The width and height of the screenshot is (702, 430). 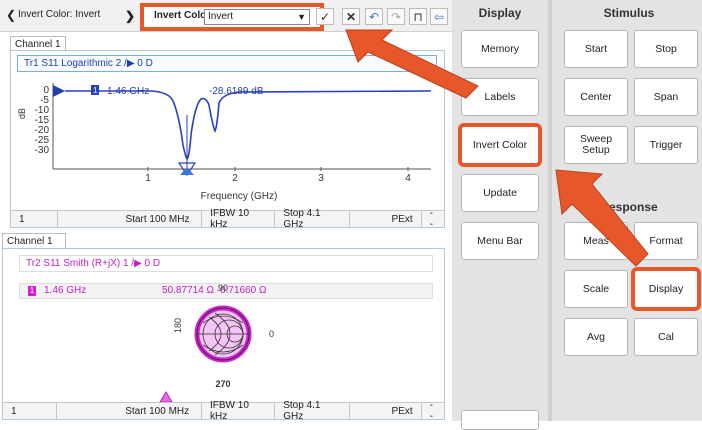 What do you see at coordinates (500, 97) in the screenshot?
I see `labels-button: Labels` at bounding box center [500, 97].